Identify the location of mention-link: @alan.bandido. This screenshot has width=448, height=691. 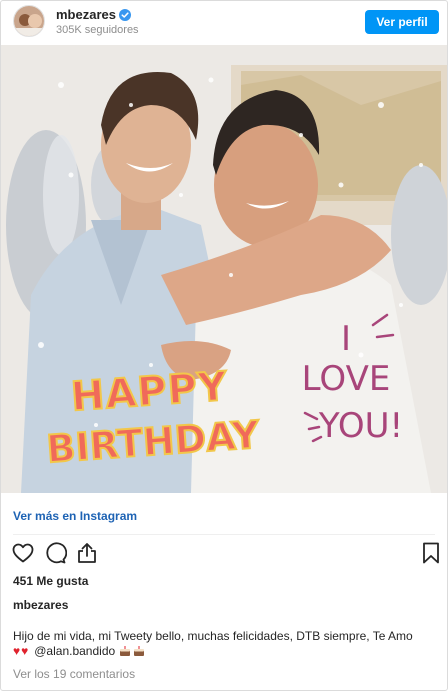
(74, 651).